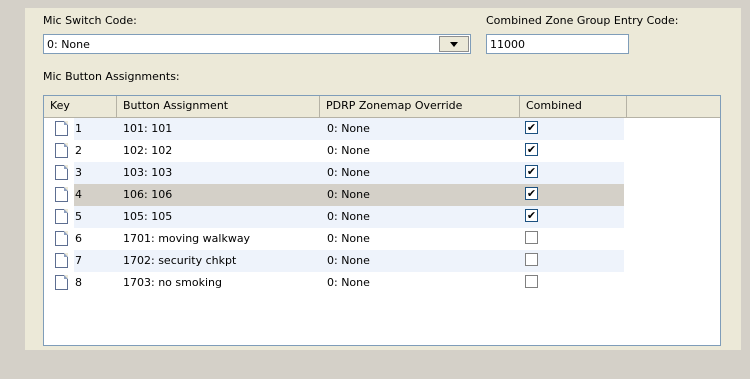 This screenshot has height=379, width=750. I want to click on column-header-button-assignment: Button Assignment, so click(218, 106).